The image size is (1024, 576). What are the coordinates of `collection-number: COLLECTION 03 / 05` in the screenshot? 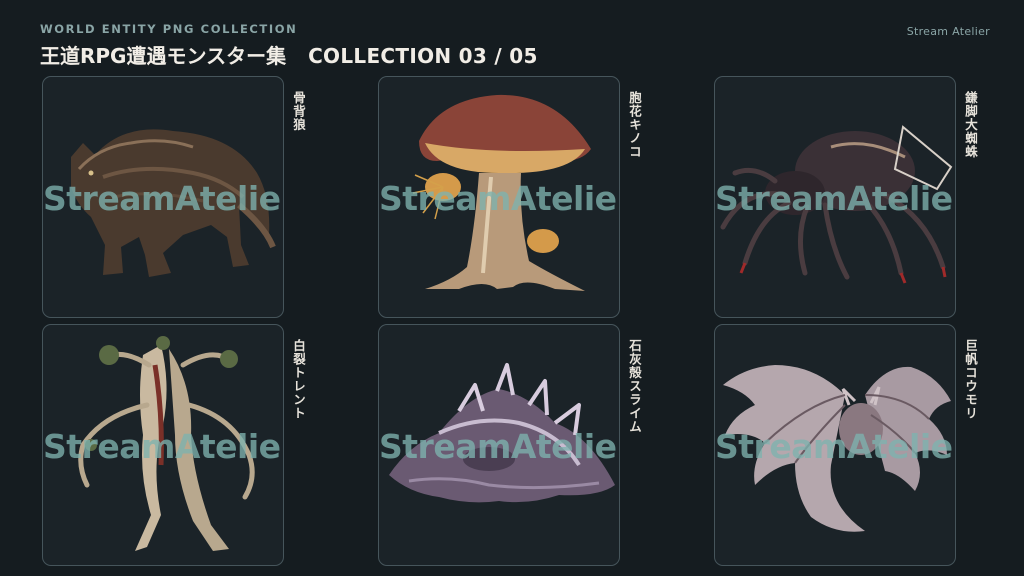 It's located at (423, 56).